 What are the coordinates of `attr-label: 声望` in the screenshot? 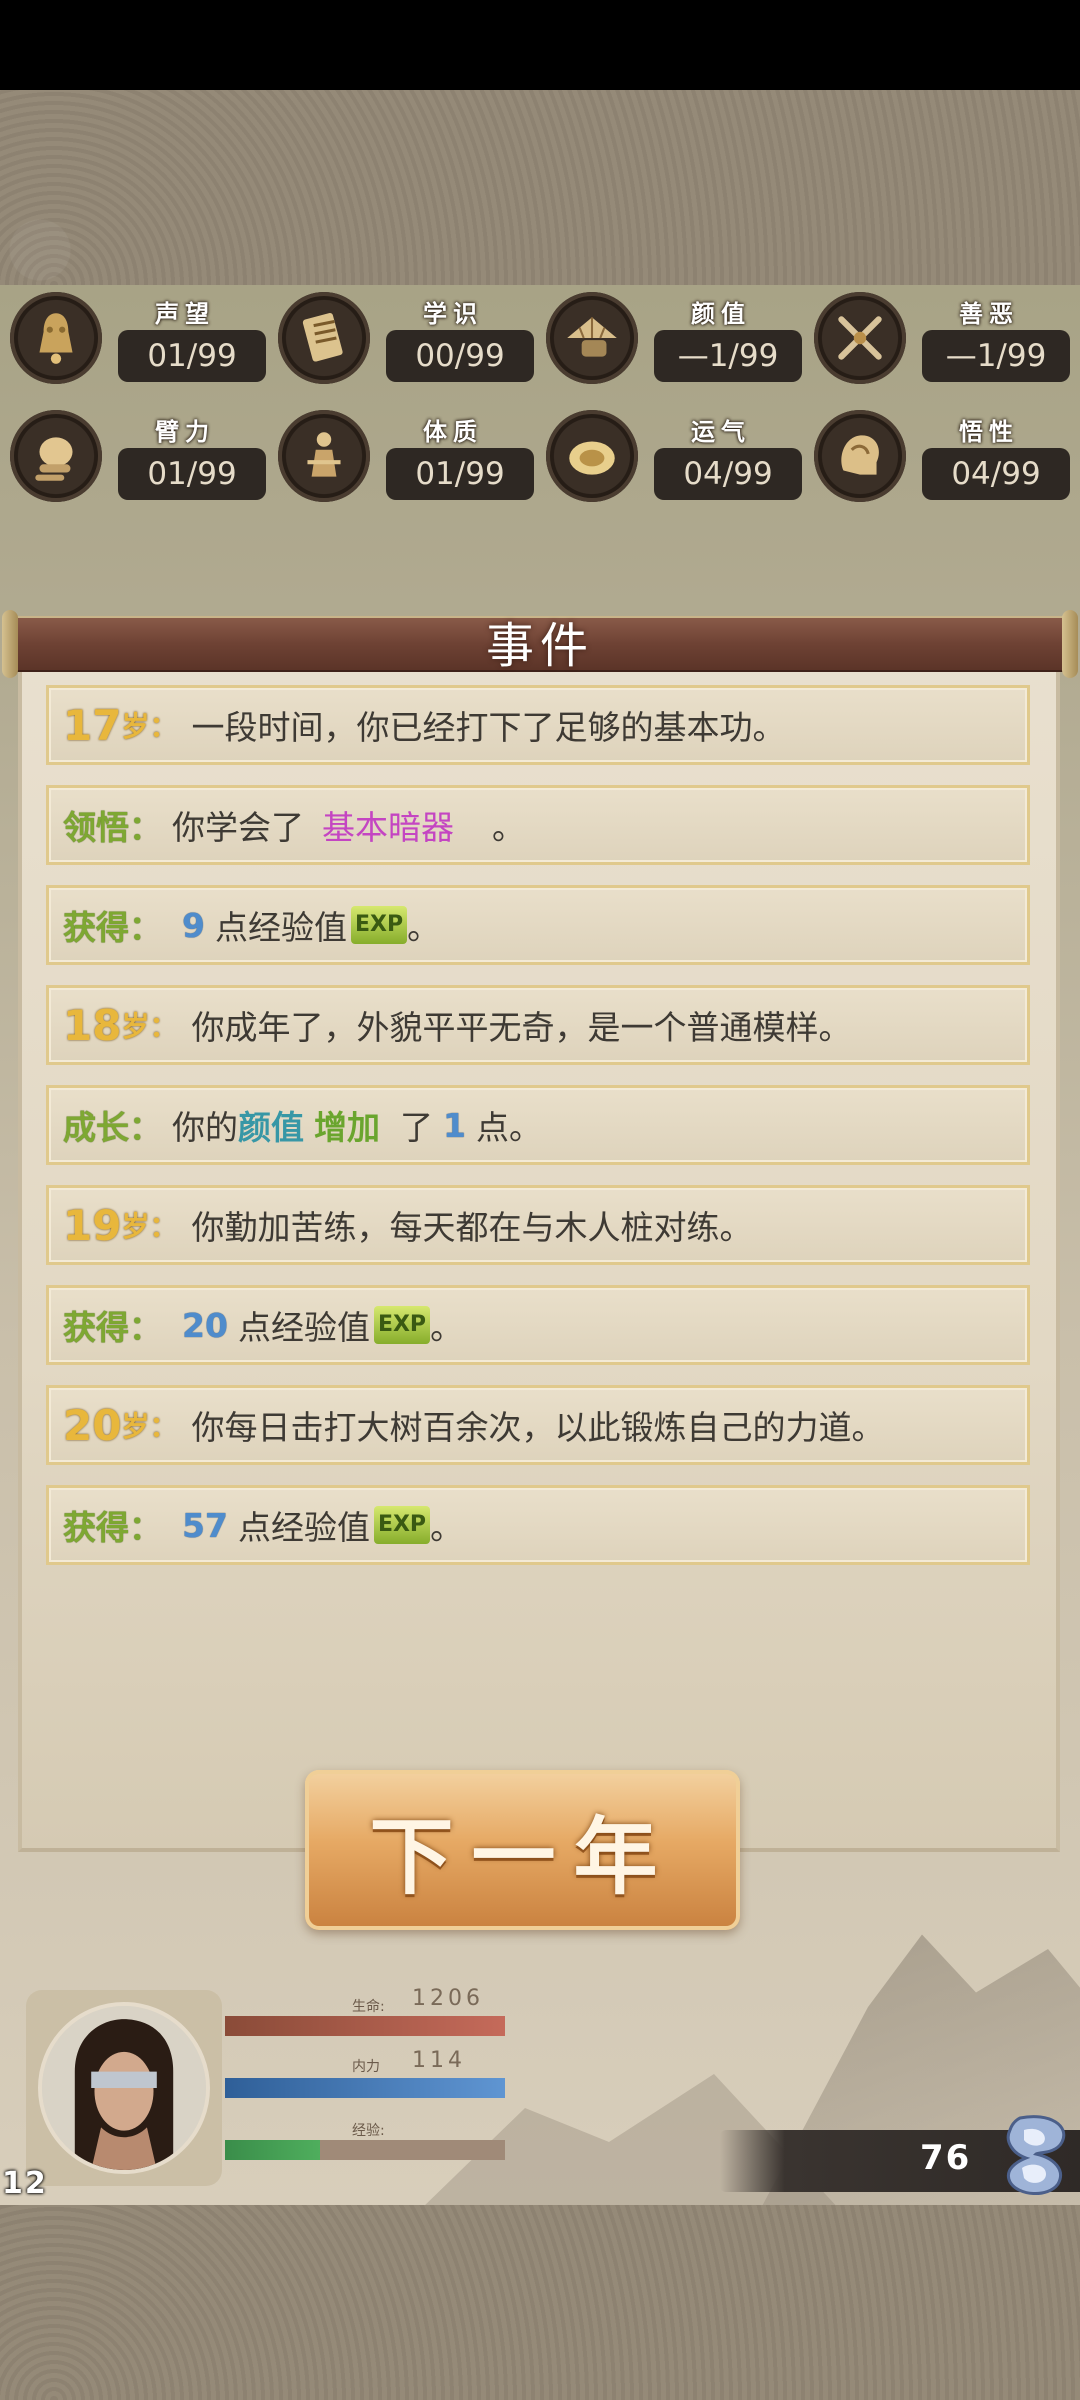 It's located at (185, 314).